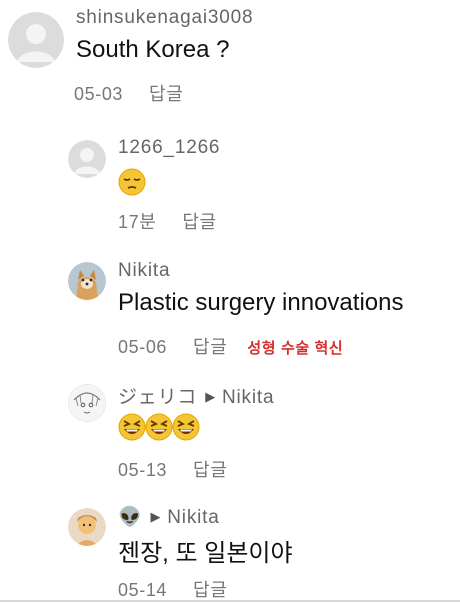 This screenshot has width=460, height=604. What do you see at coordinates (99, 94) in the screenshot?
I see `comment-date: 05-03` at bounding box center [99, 94].